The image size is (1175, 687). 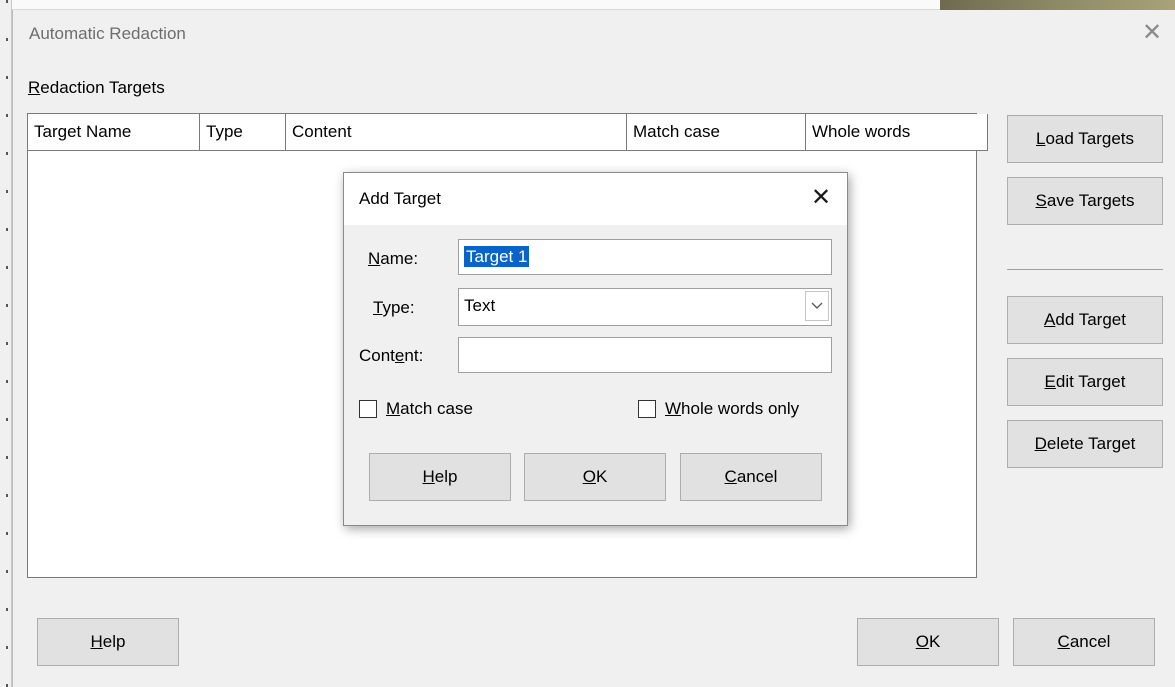 What do you see at coordinates (645, 307) in the screenshot?
I see `type-select: Text` at bounding box center [645, 307].